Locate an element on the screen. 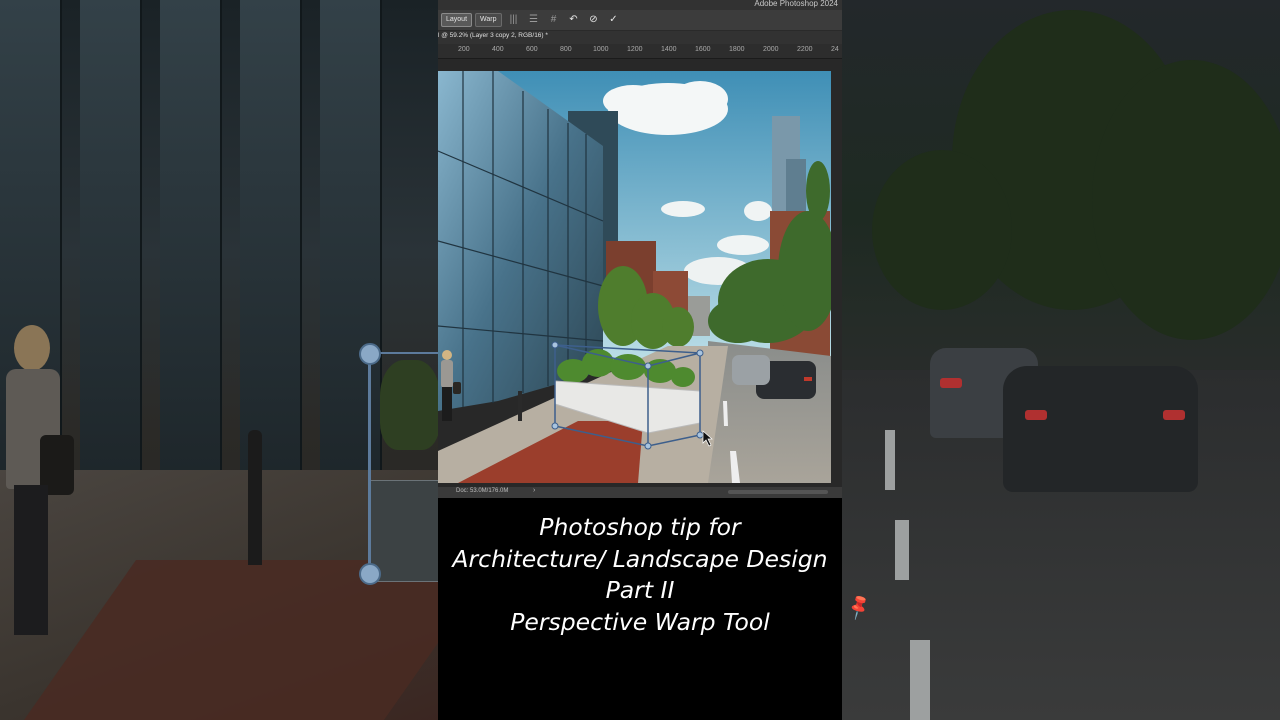 This screenshot has height=720, width=1280. cancel-icon: ⊘ is located at coordinates (594, 20).